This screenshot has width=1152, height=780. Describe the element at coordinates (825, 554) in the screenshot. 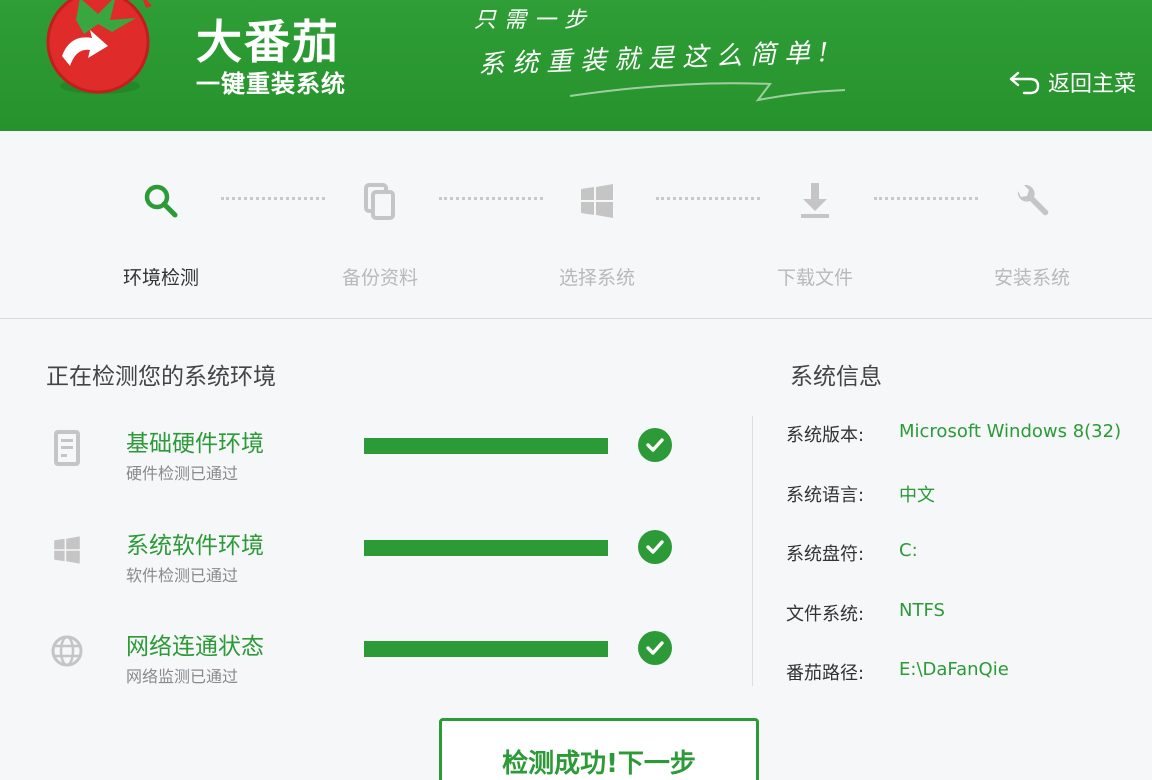

I see `info-key: 系统盘符:` at that location.